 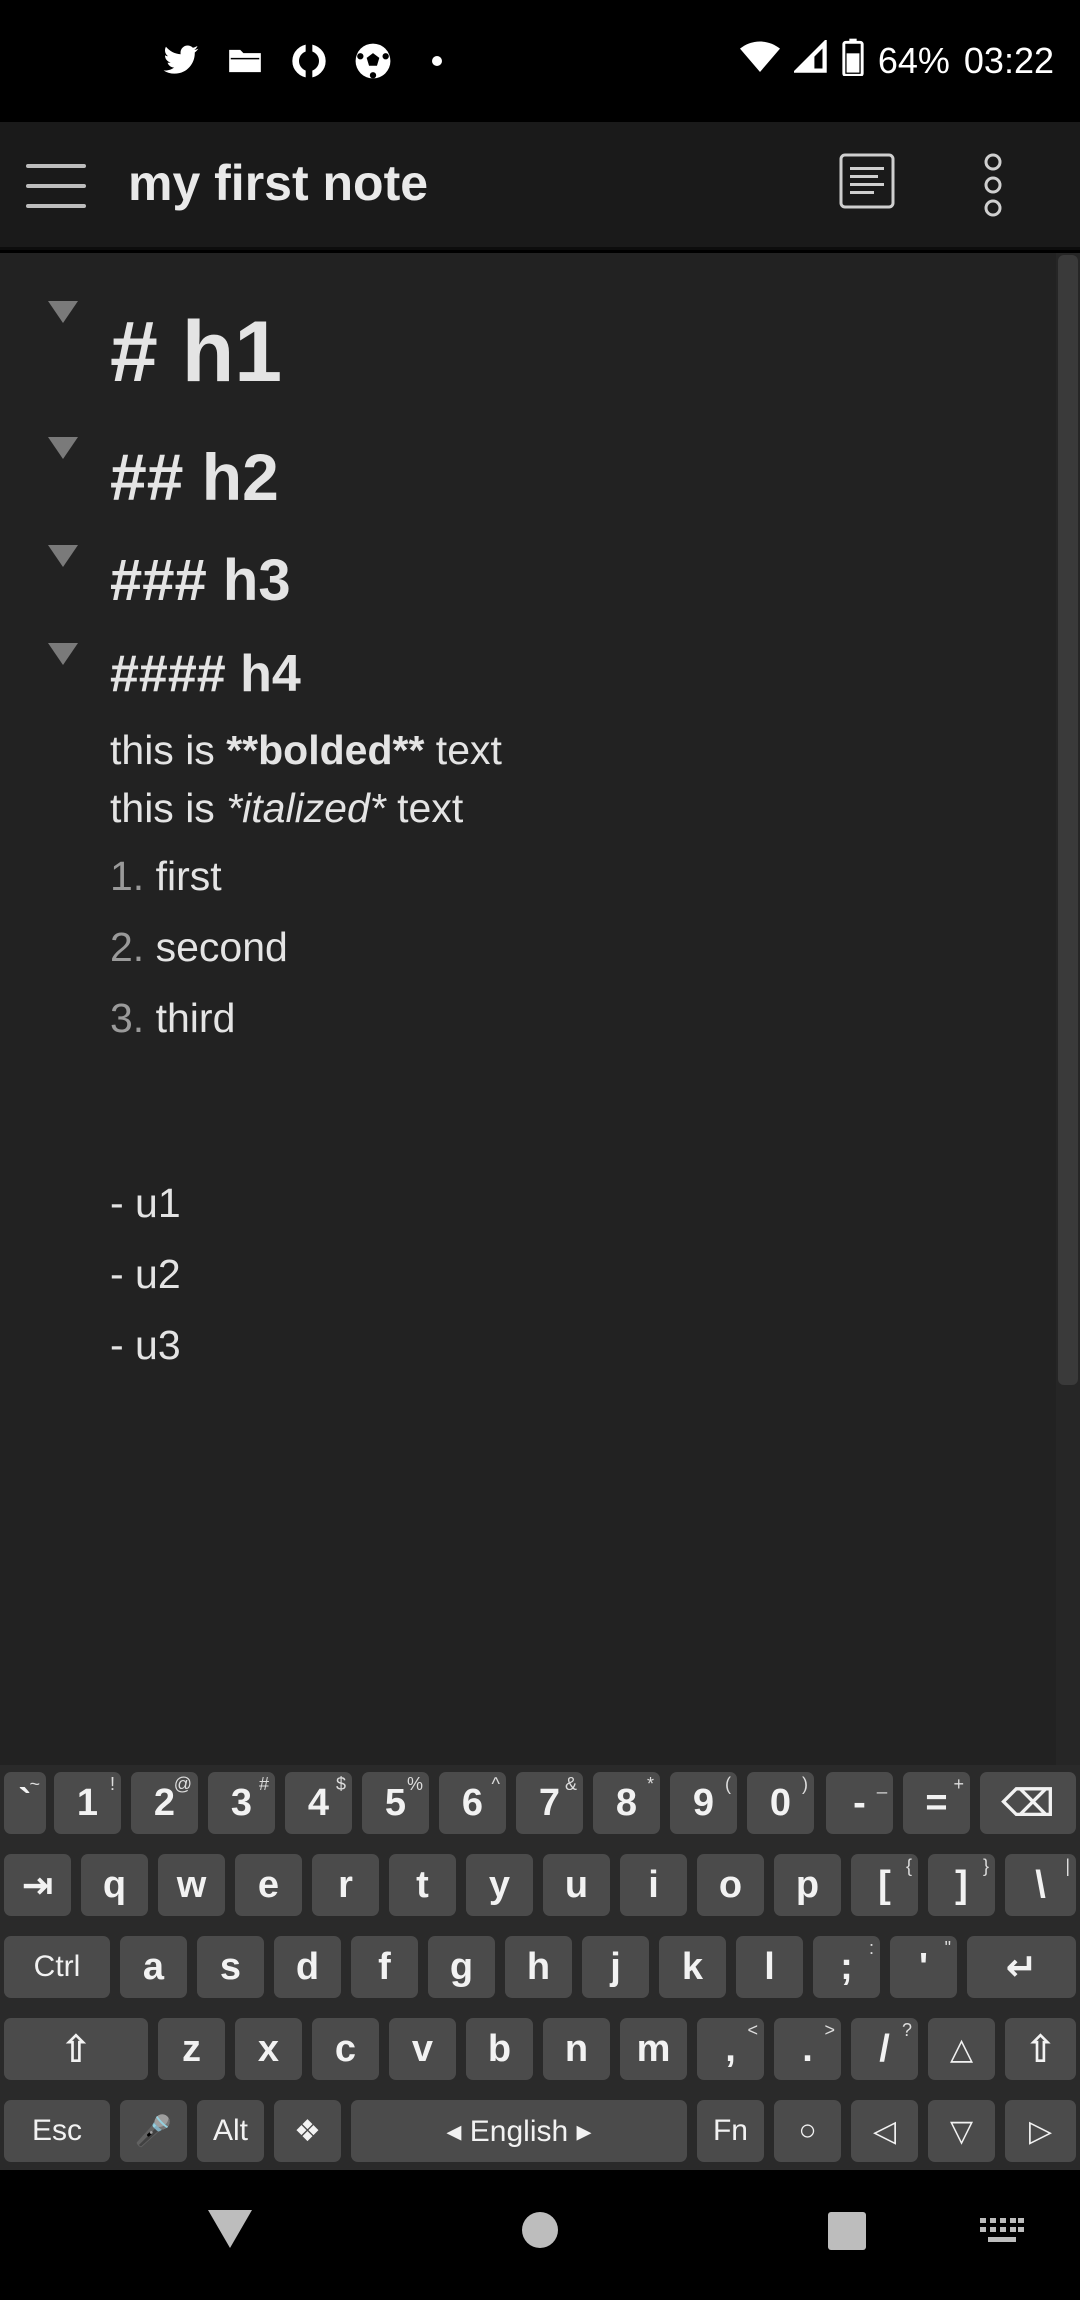 What do you see at coordinates (37, 1885) in the screenshot?
I see `tab-key: ⇥` at bounding box center [37, 1885].